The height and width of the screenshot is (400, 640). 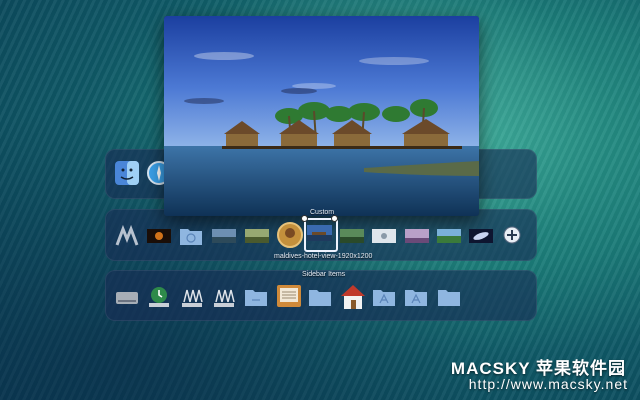 I want to click on stack-title: Custom, so click(x=322, y=212).